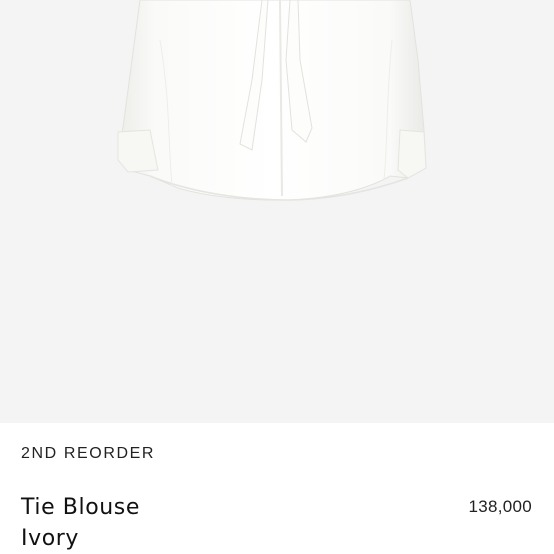  Describe the element at coordinates (80, 508) in the screenshot. I see `product-name: Tie Blouse` at that location.